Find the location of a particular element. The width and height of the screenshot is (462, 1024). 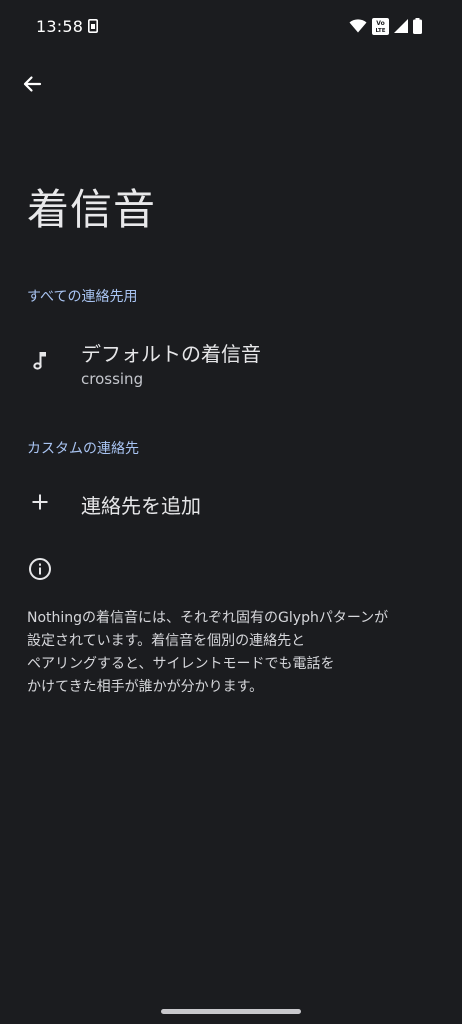

sim-icon is located at coordinates (93, 25).